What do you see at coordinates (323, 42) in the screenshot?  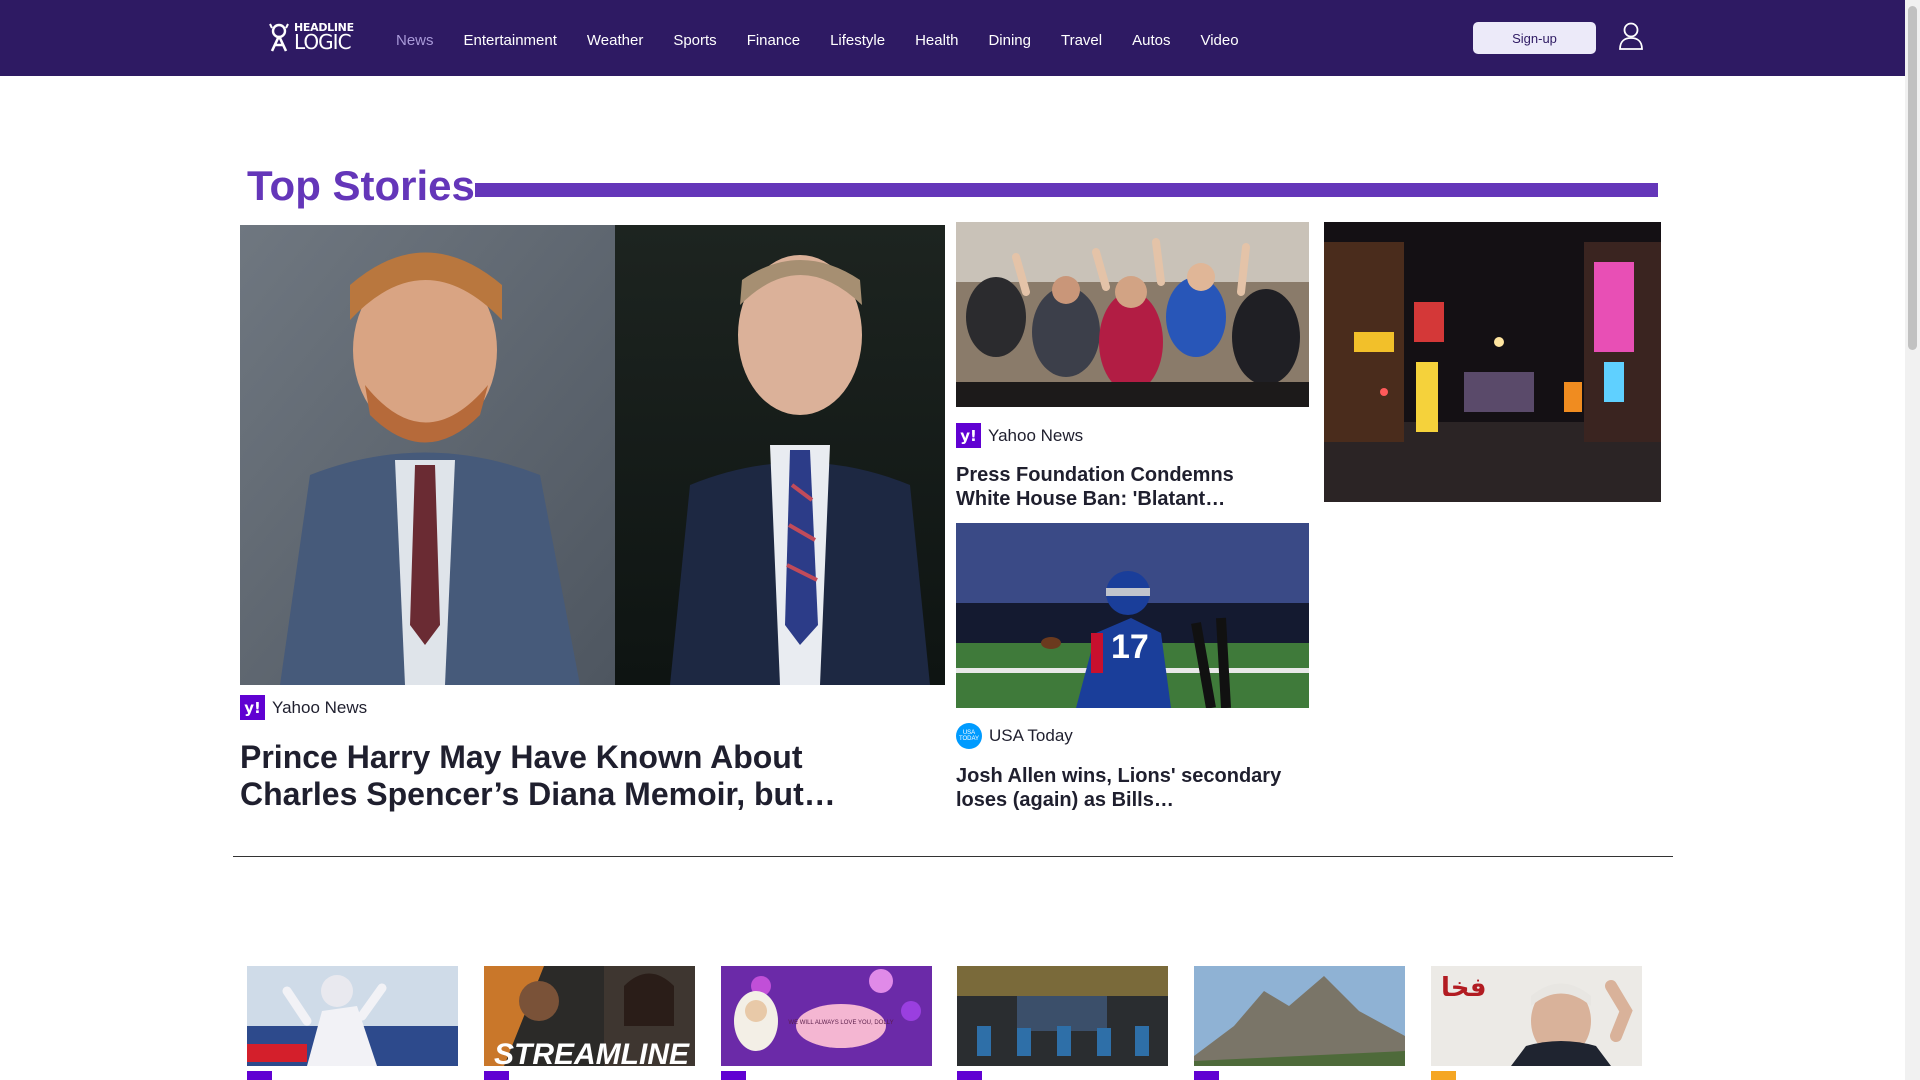 I see `logo-line2: LOGIC` at bounding box center [323, 42].